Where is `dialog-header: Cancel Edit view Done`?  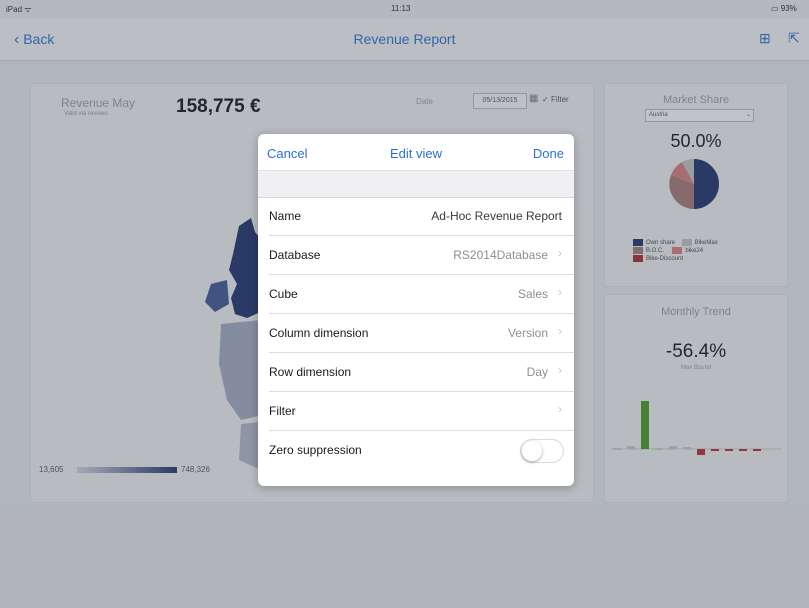
dialog-header: Cancel Edit view Done is located at coordinates (416, 152).